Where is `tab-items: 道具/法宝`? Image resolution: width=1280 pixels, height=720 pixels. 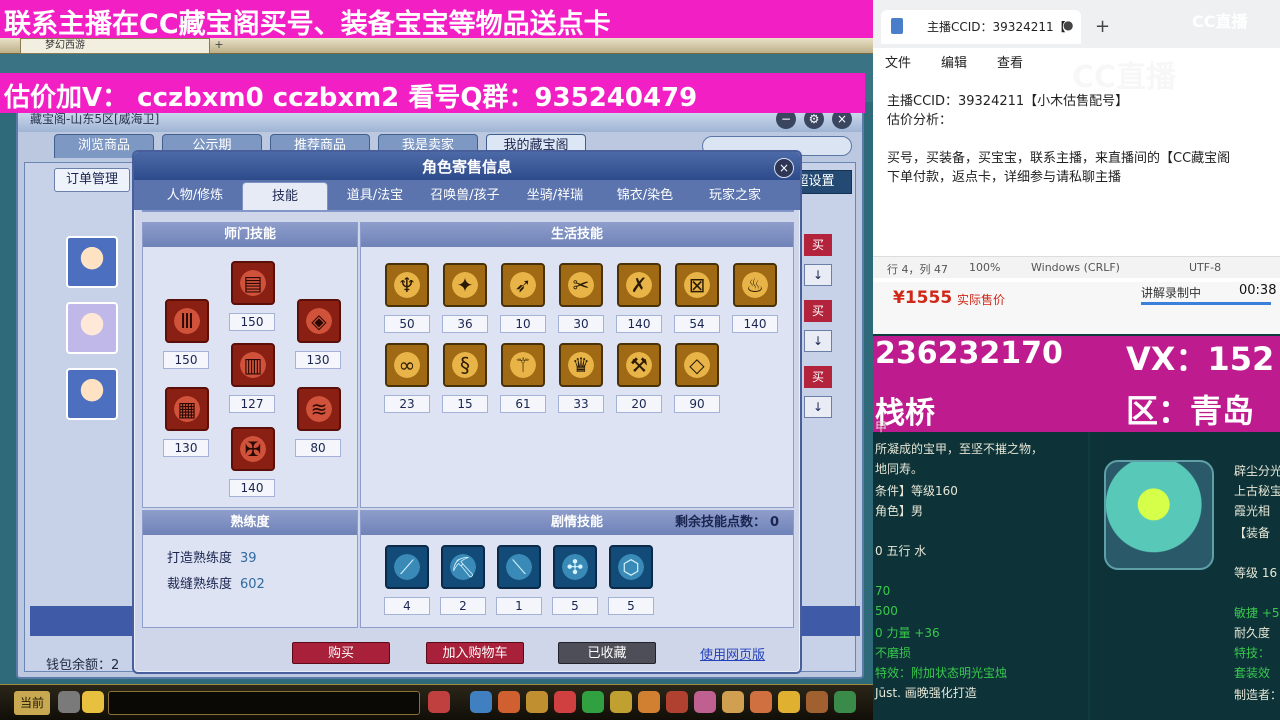 tab-items: 道具/法宝 is located at coordinates (375, 196).